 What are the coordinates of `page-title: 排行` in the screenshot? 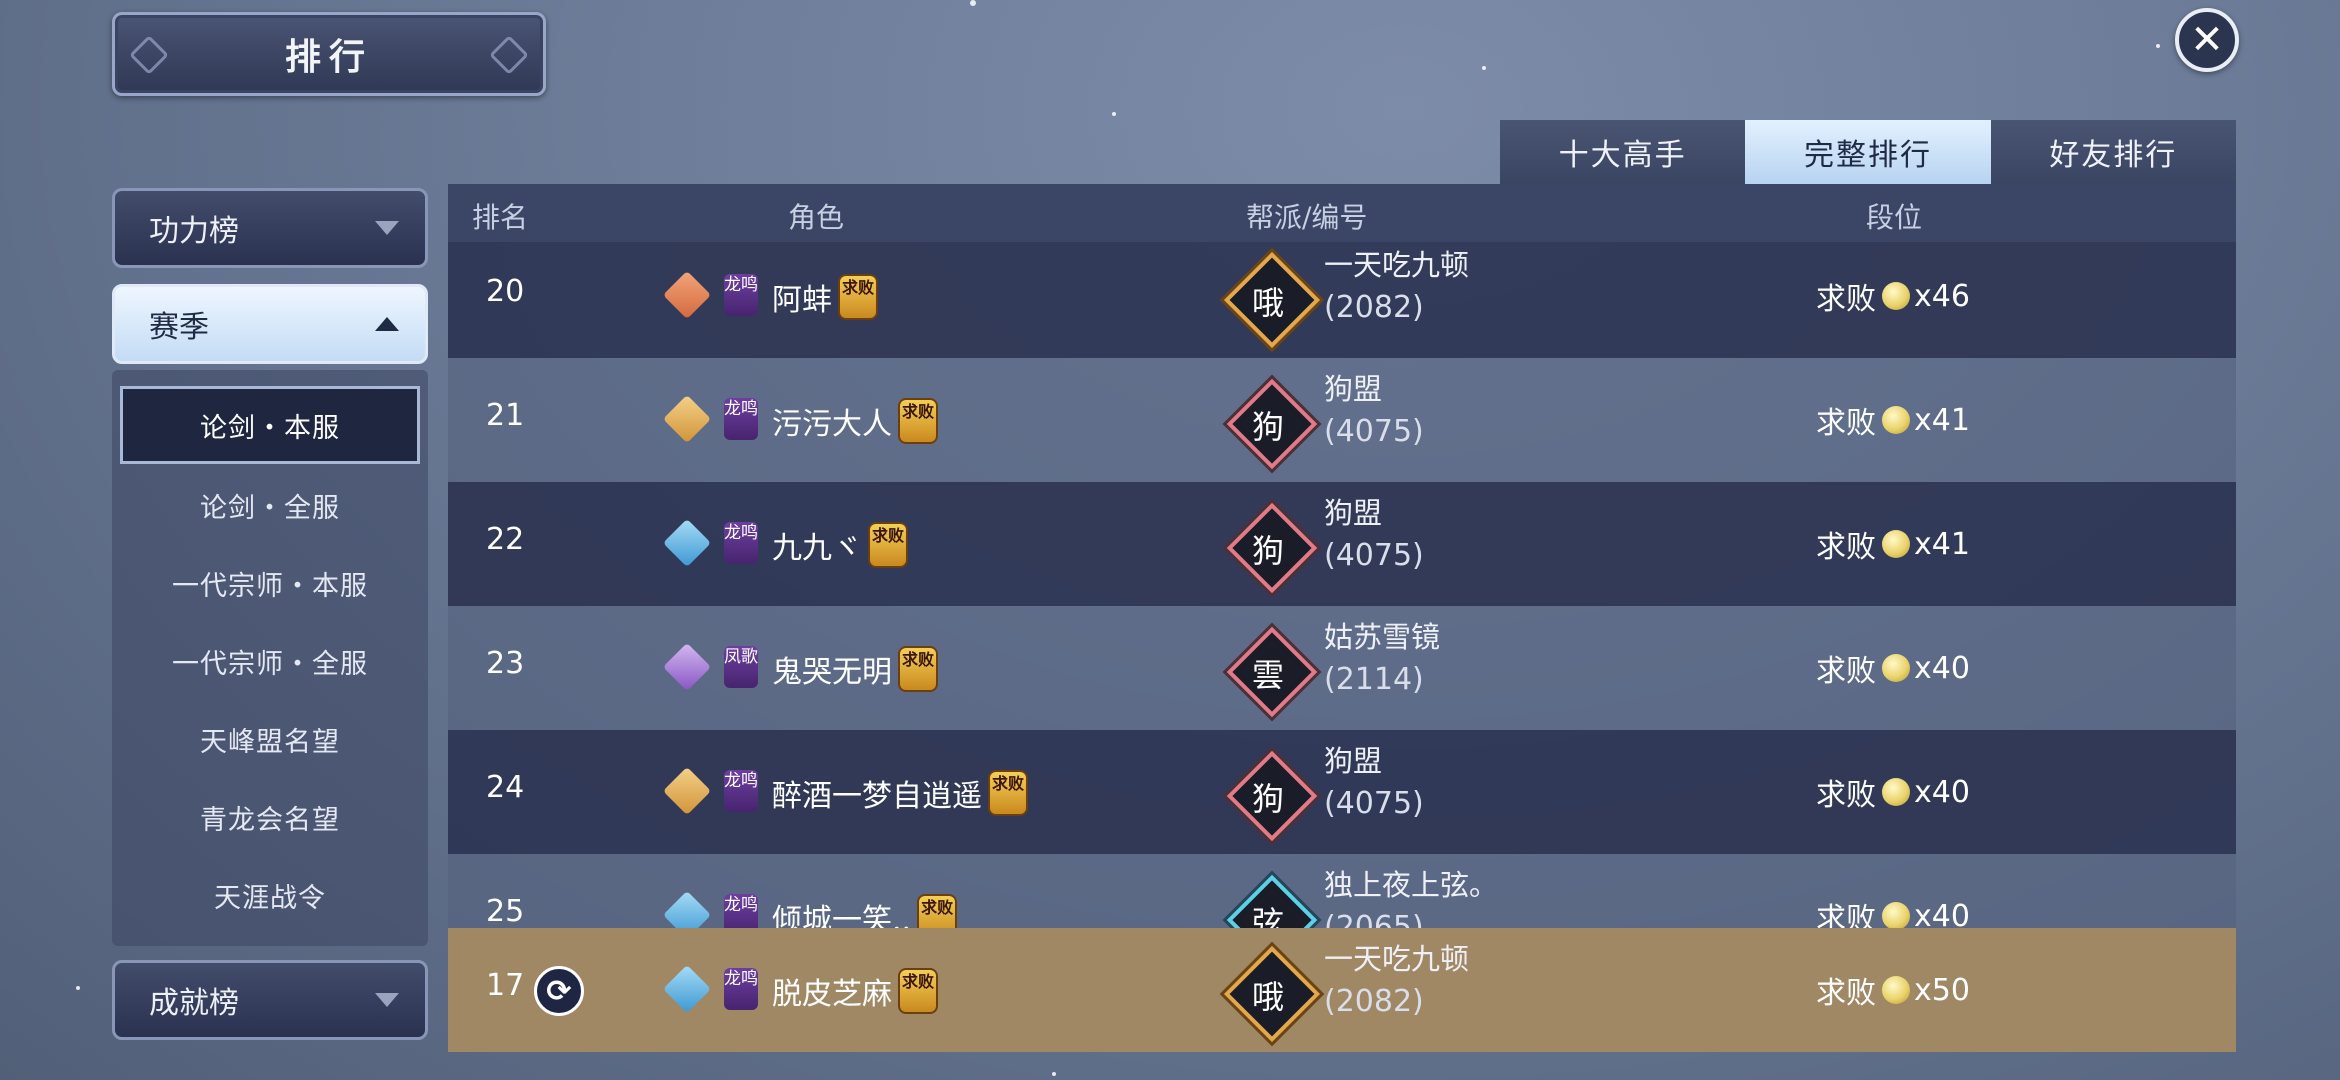 It's located at (328, 57).